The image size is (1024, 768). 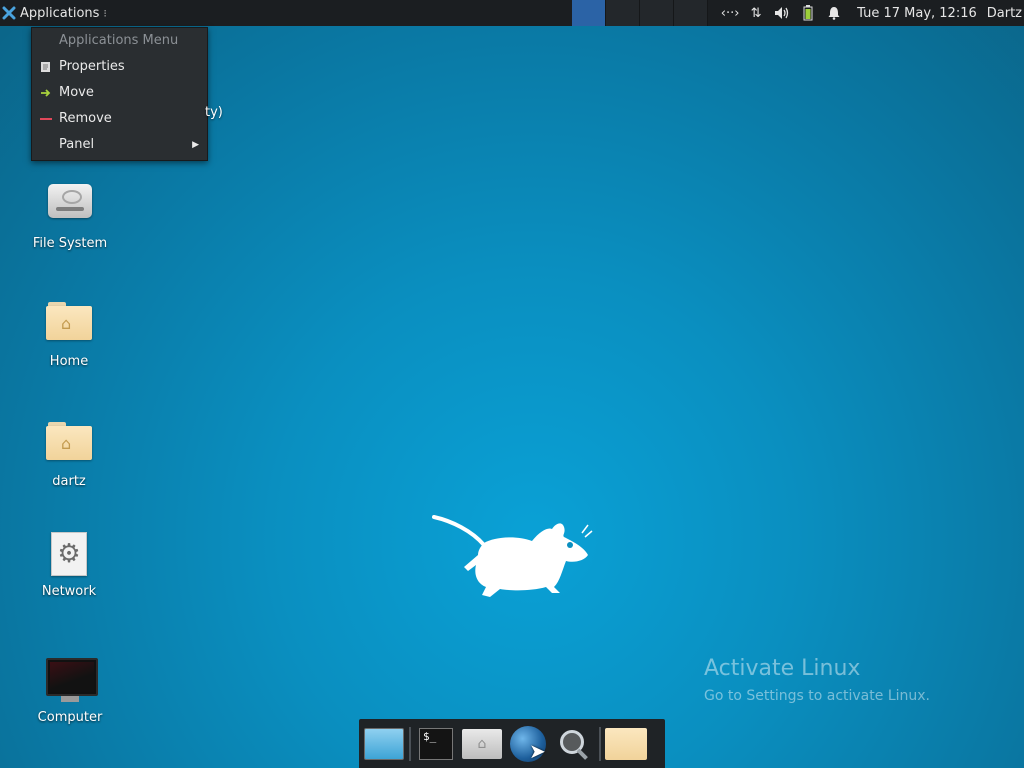 I want to click on dock-file-manager: ⌂, so click(x=482, y=744).